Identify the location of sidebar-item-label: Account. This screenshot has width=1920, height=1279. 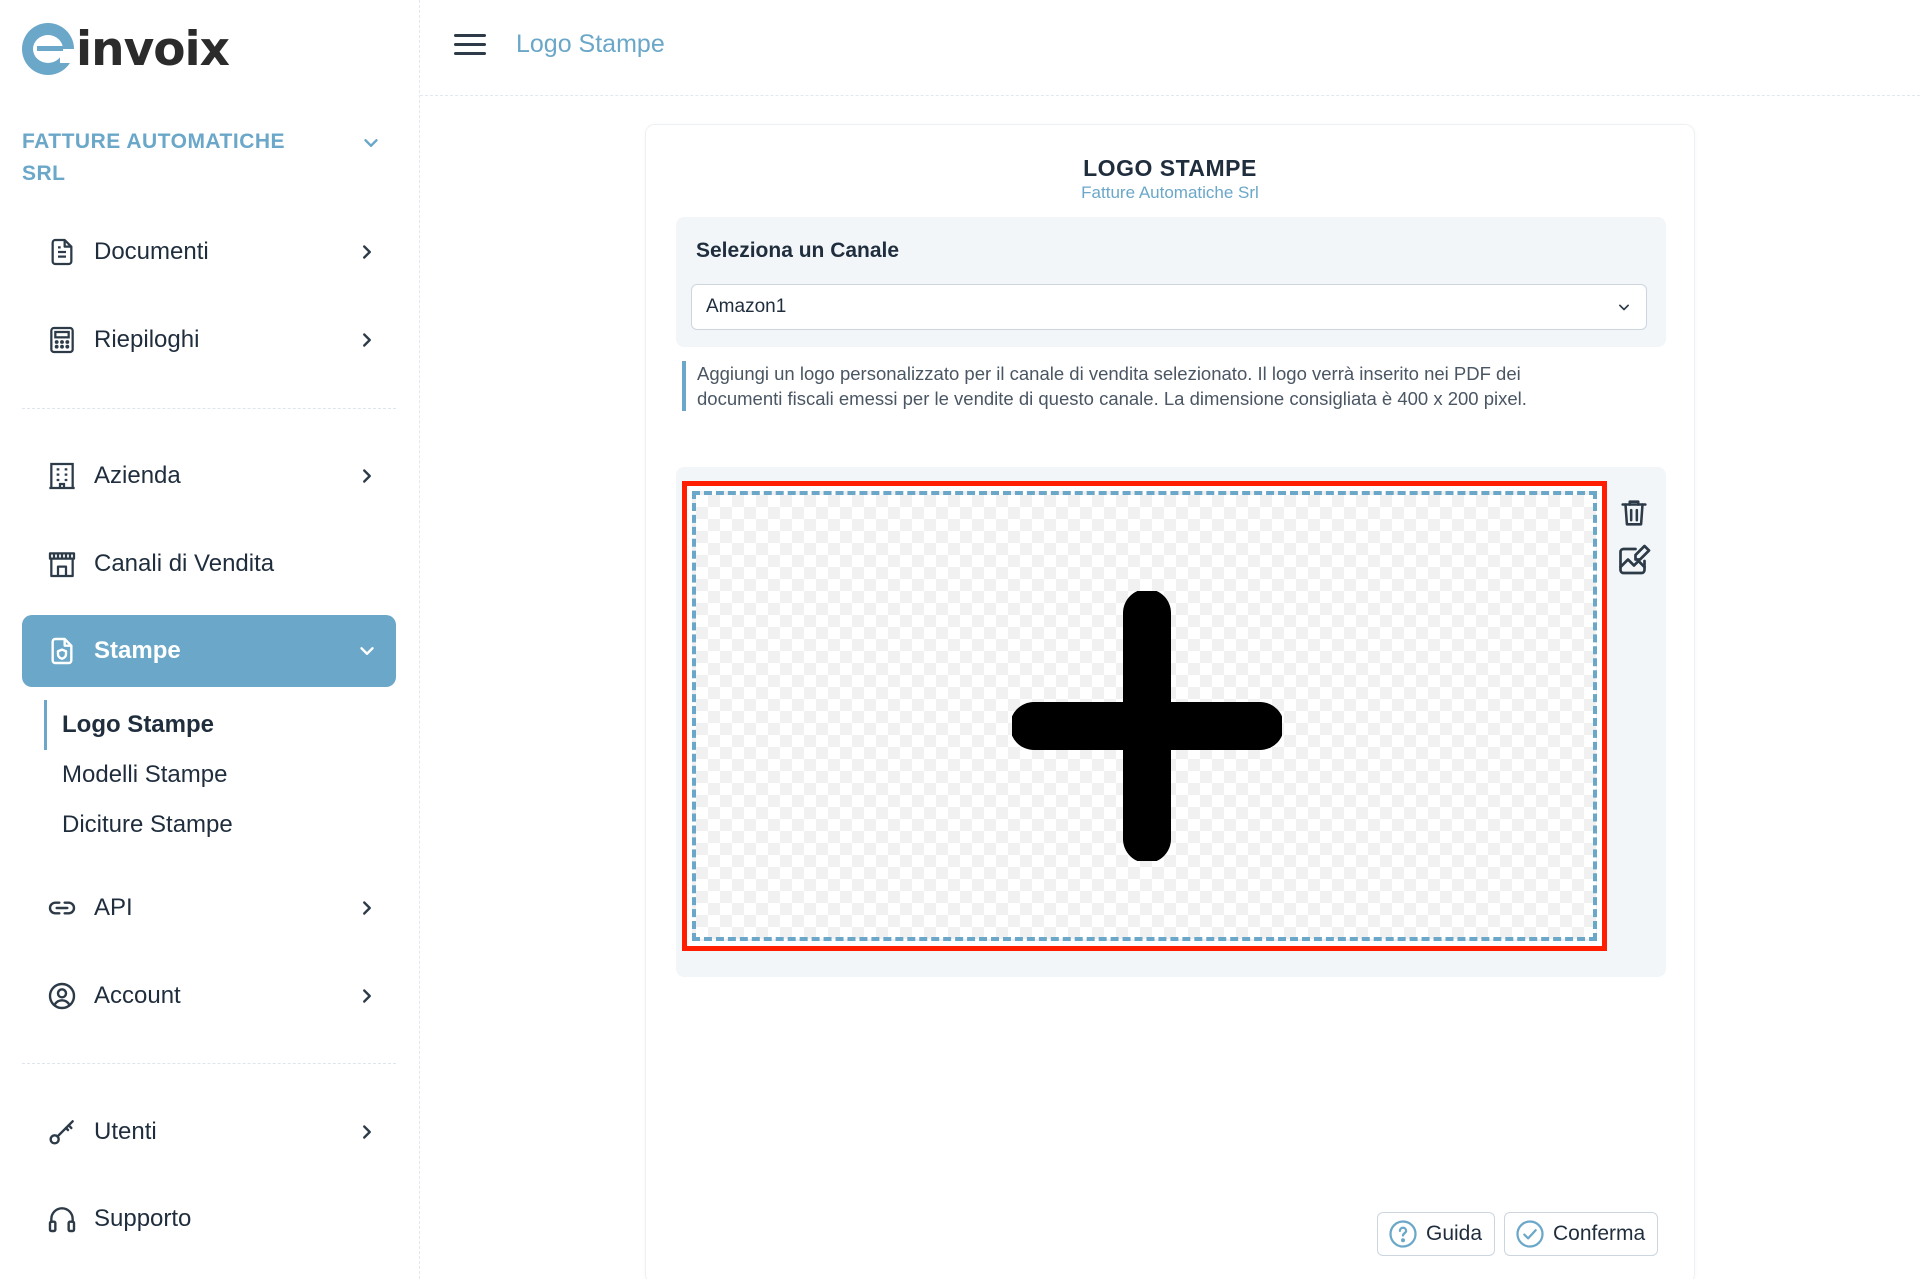
(137, 995).